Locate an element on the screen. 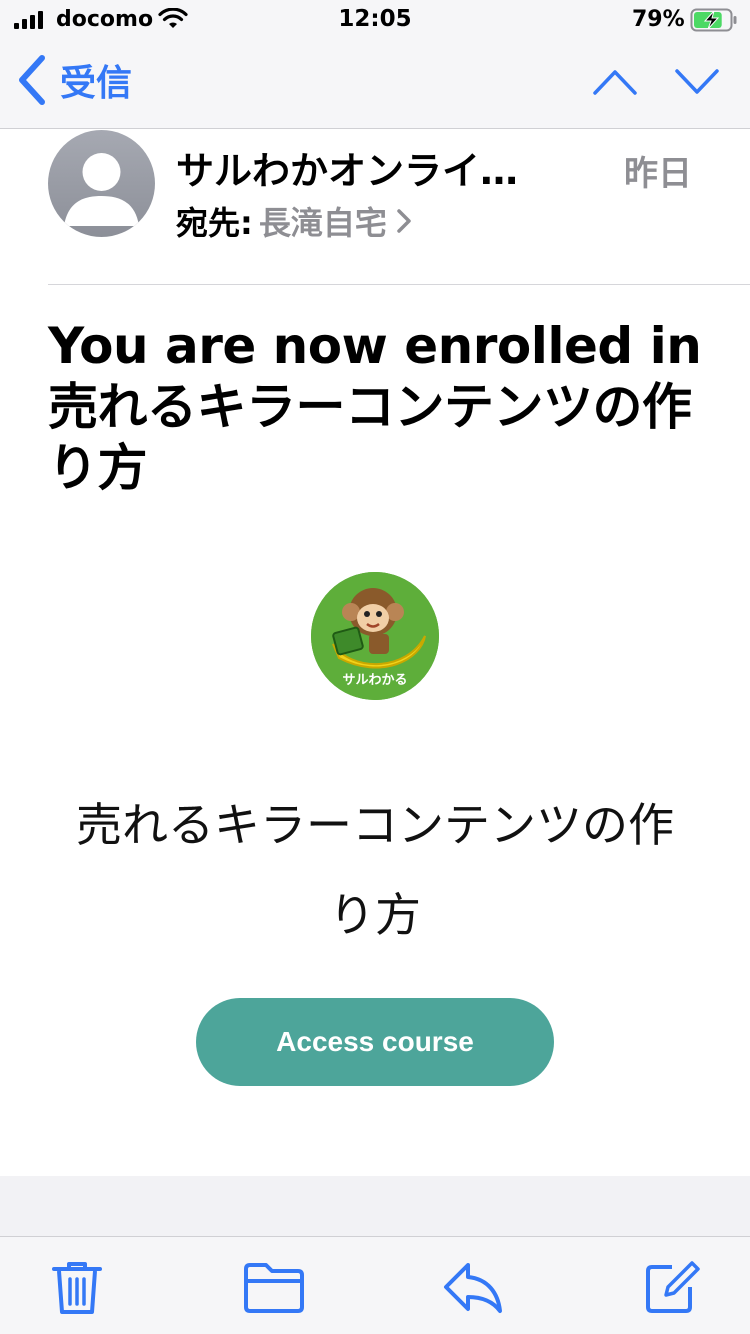 The width and height of the screenshot is (750, 1334). message-footer-area is located at coordinates (375, 1206).